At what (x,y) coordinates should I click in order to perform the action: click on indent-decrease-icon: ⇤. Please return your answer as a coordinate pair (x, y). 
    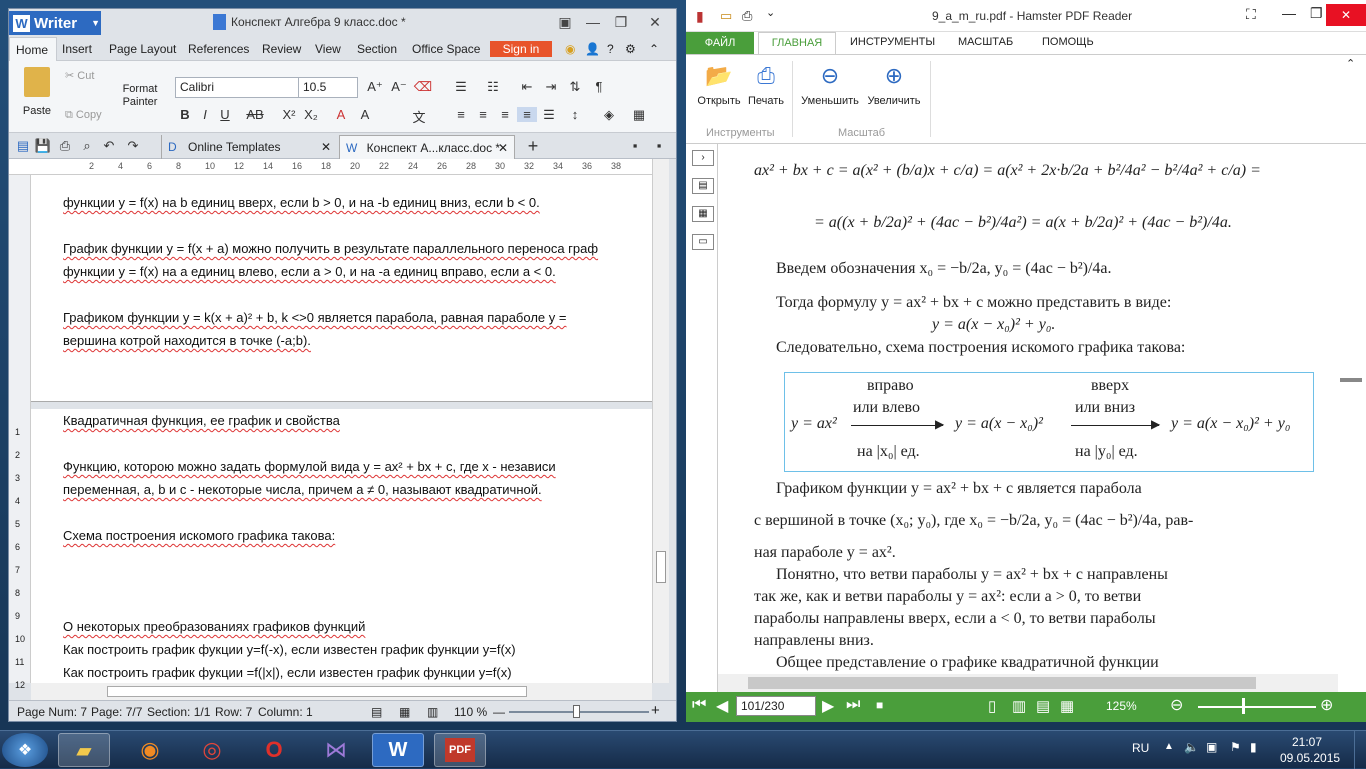
    Looking at the image, I should click on (527, 87).